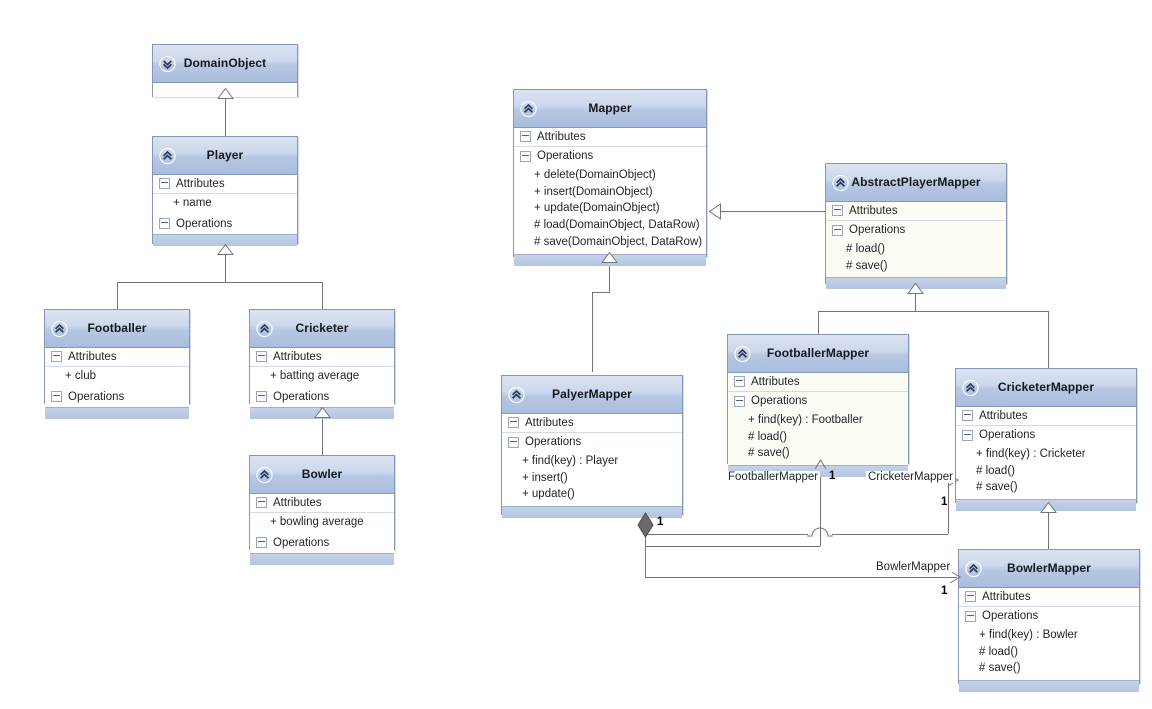  Describe the element at coordinates (545, 477) in the screenshot. I see `member-item: + insert()` at that location.